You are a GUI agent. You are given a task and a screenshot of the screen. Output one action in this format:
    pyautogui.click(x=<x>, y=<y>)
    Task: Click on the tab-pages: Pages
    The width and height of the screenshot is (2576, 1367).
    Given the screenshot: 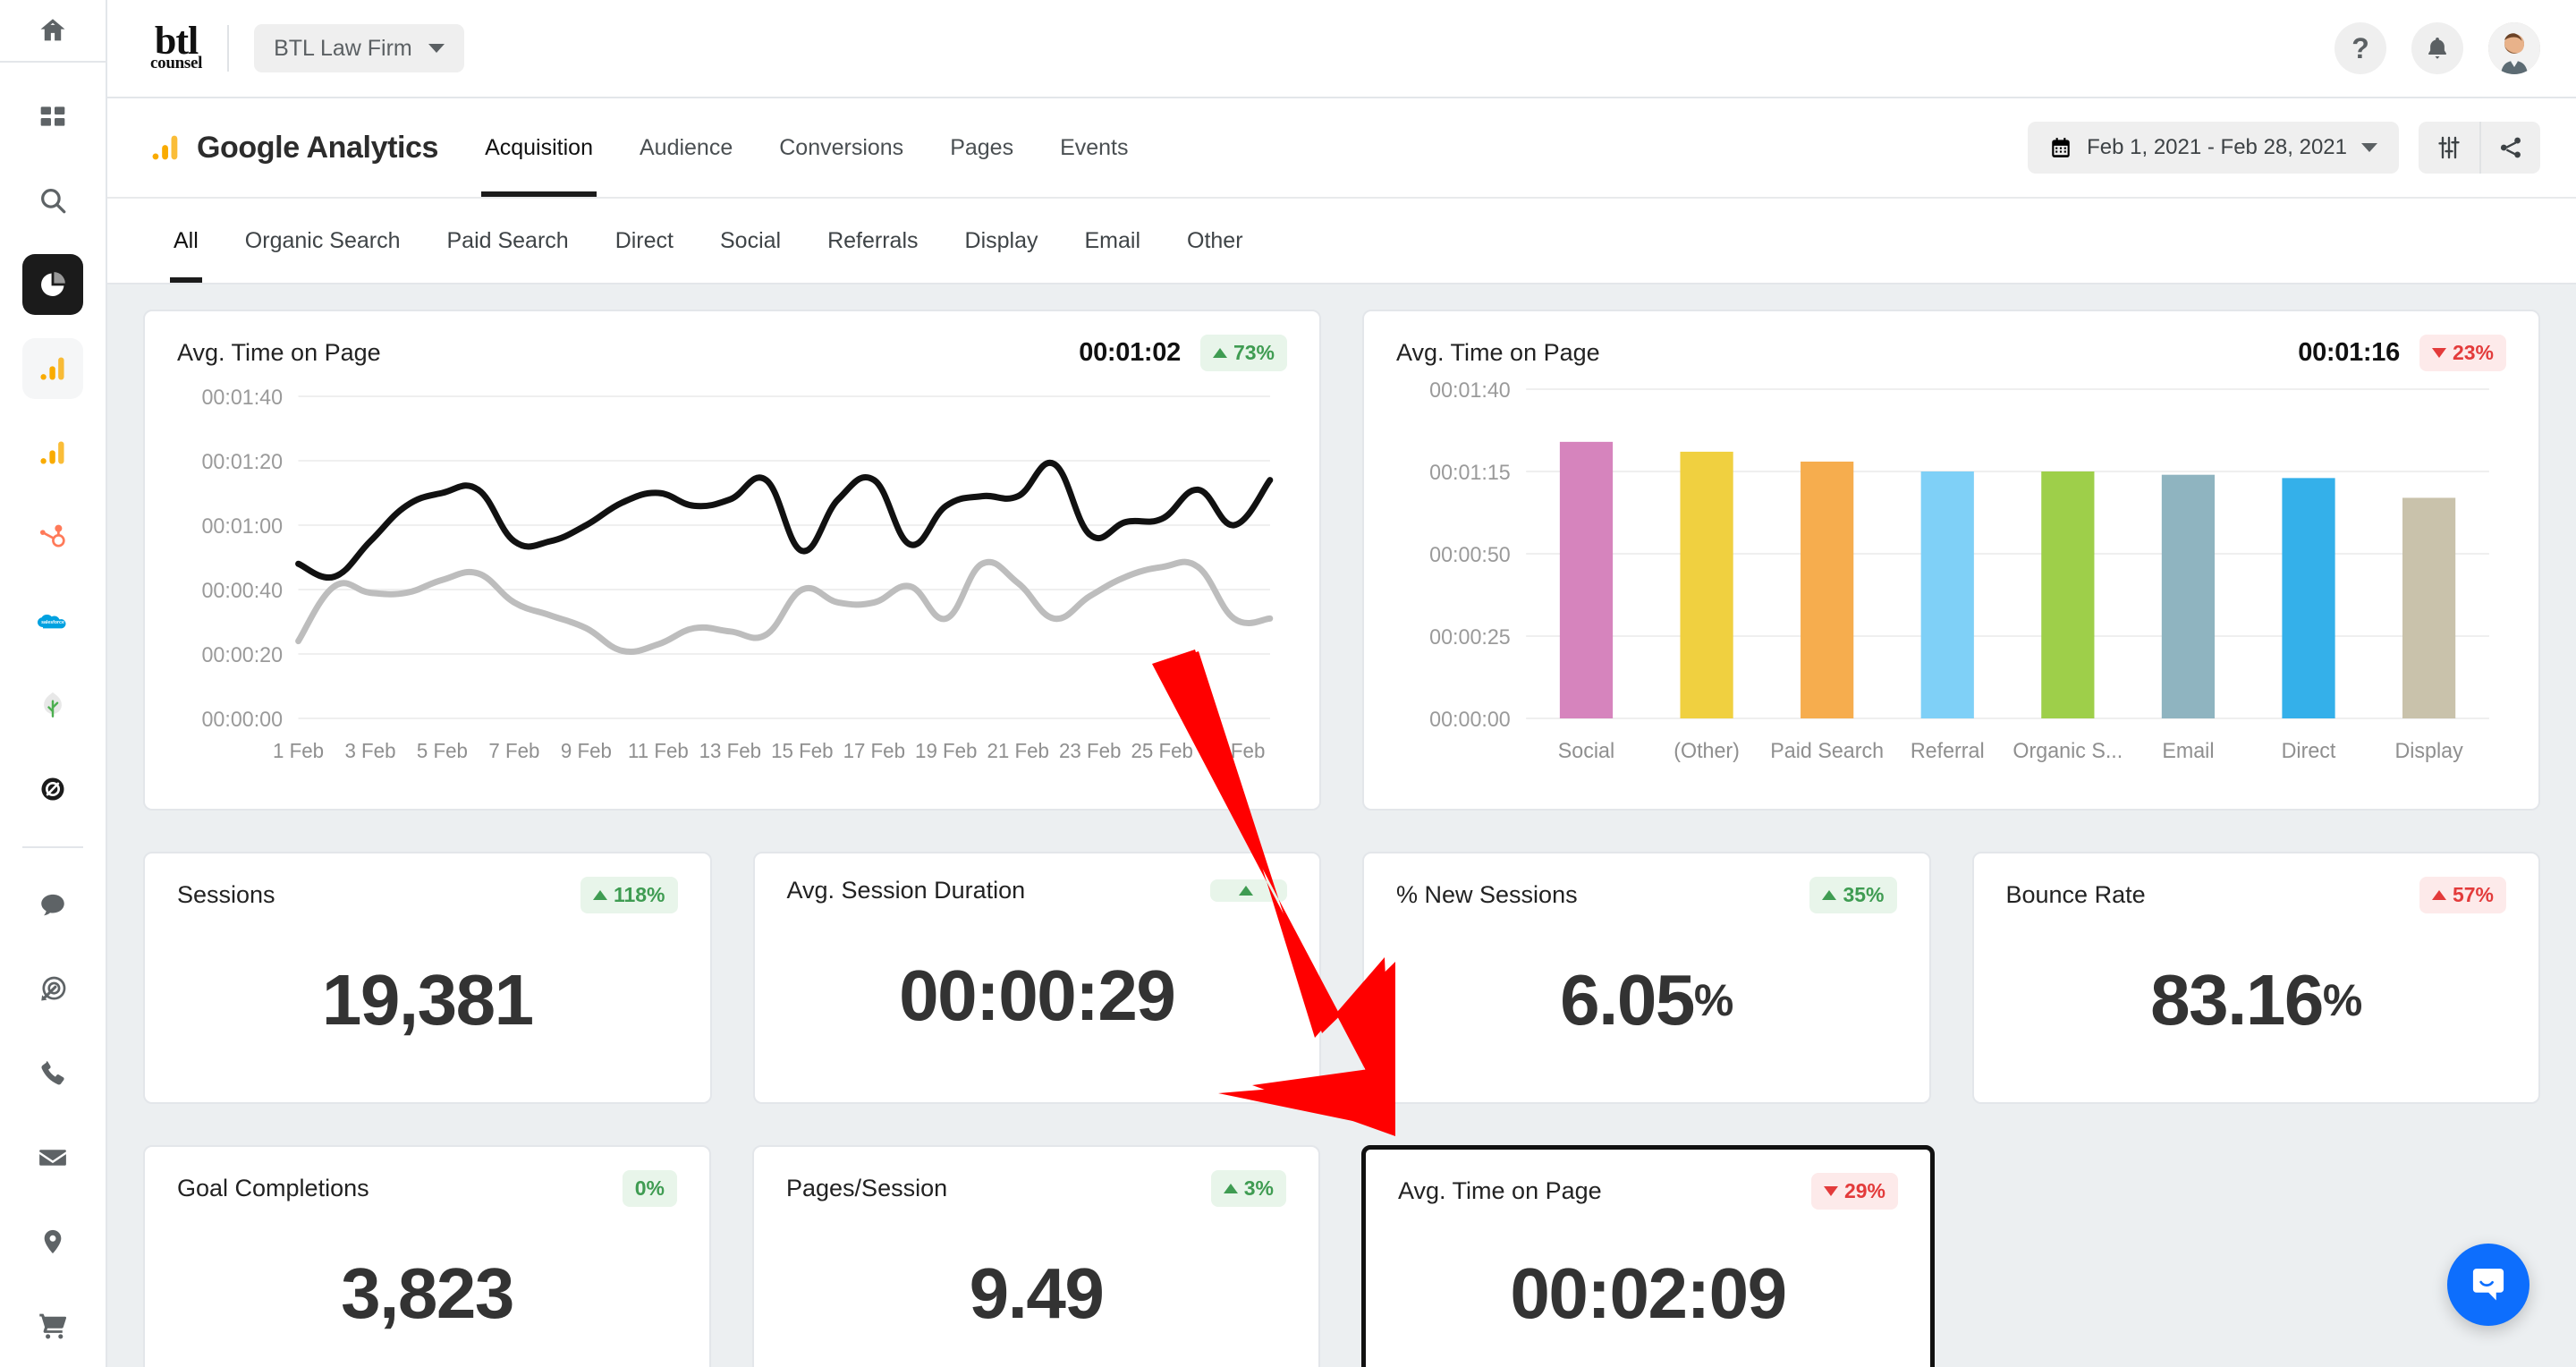 What is the action you would take?
    pyautogui.click(x=982, y=147)
    